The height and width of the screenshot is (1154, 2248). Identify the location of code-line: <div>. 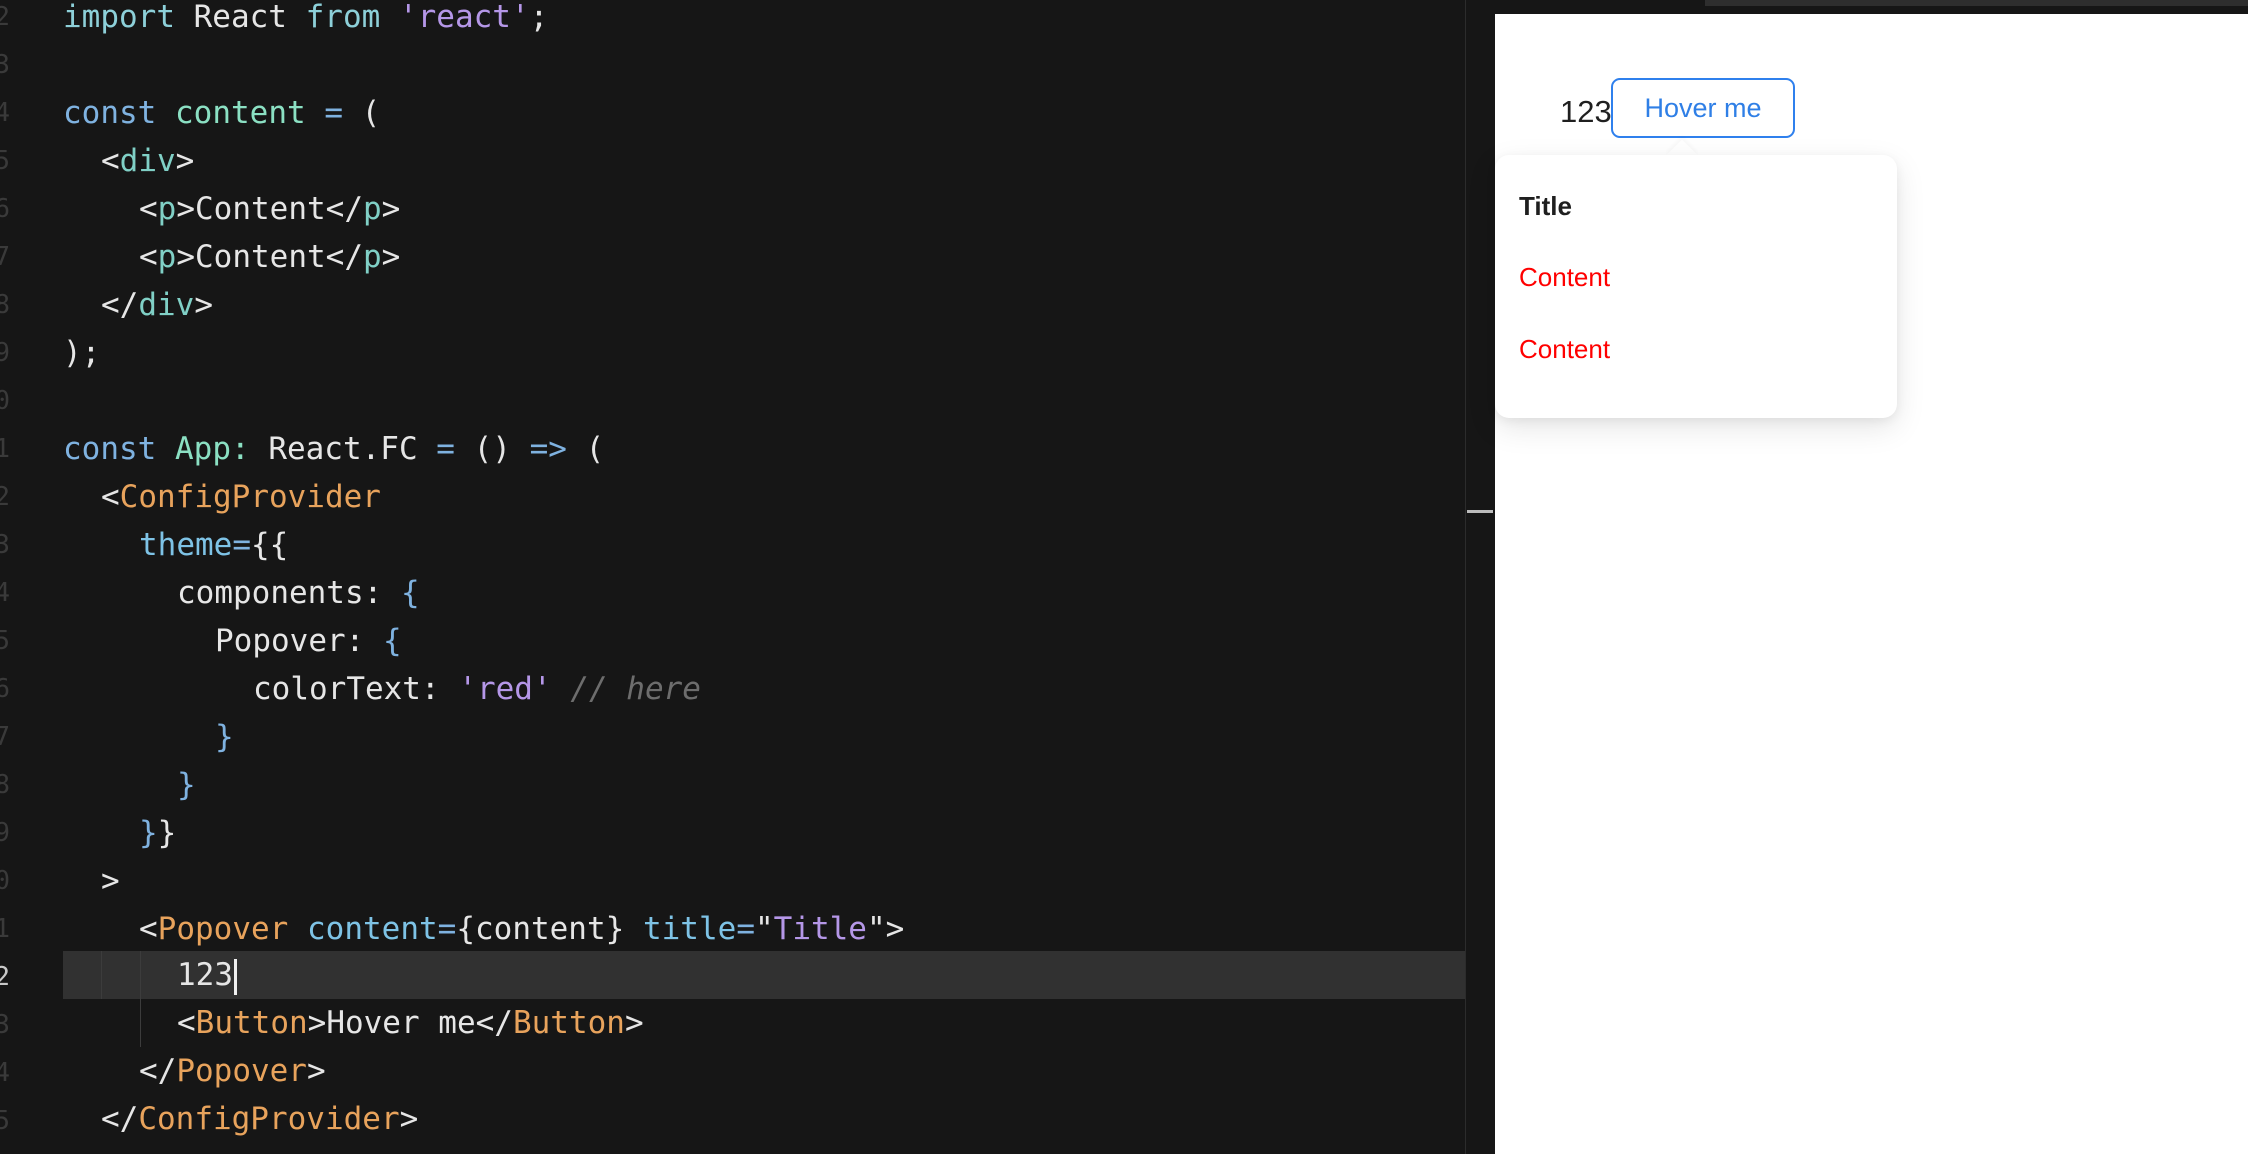
(147, 161).